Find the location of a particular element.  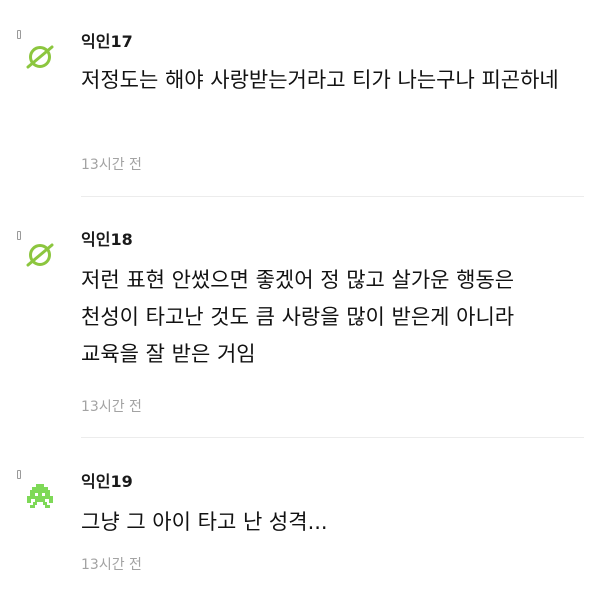

comment-text: 저정도는 해야 사랑받는거라고 티가 나는구나 피곤하네 is located at coordinates (320, 80).